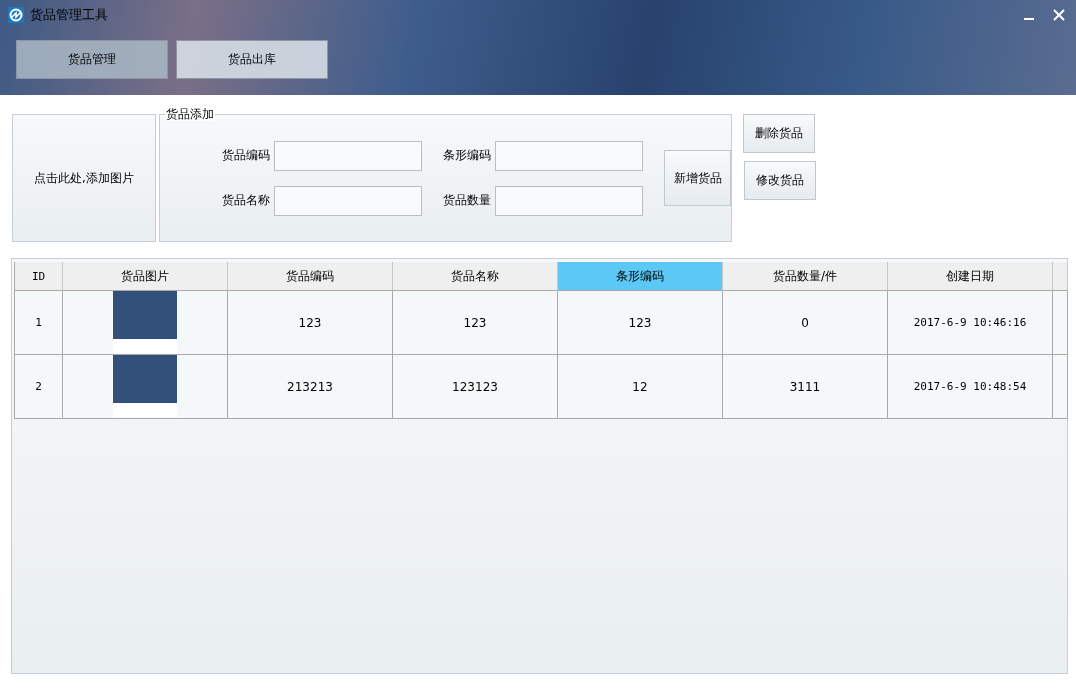 This screenshot has width=1076, height=688. What do you see at coordinates (92, 59) in the screenshot?
I see `tab: 货品管理` at bounding box center [92, 59].